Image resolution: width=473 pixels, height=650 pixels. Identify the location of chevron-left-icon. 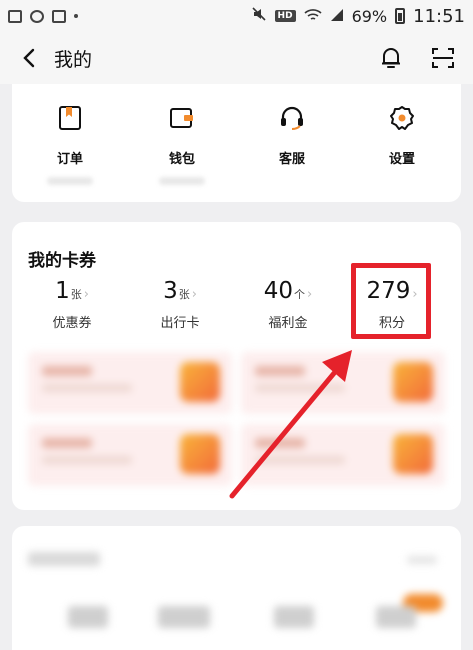
(29, 58).